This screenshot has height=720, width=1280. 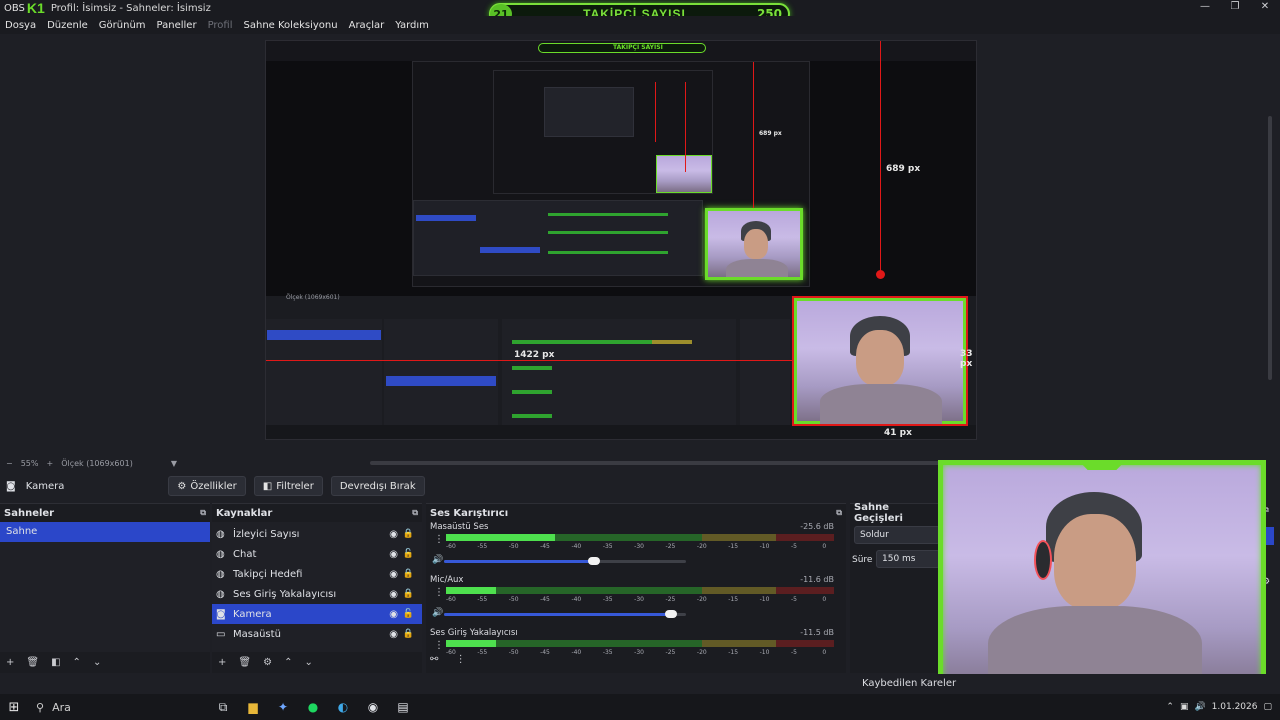 What do you see at coordinates (267, 662) in the screenshot?
I see `gear-icon: ⚙` at bounding box center [267, 662].